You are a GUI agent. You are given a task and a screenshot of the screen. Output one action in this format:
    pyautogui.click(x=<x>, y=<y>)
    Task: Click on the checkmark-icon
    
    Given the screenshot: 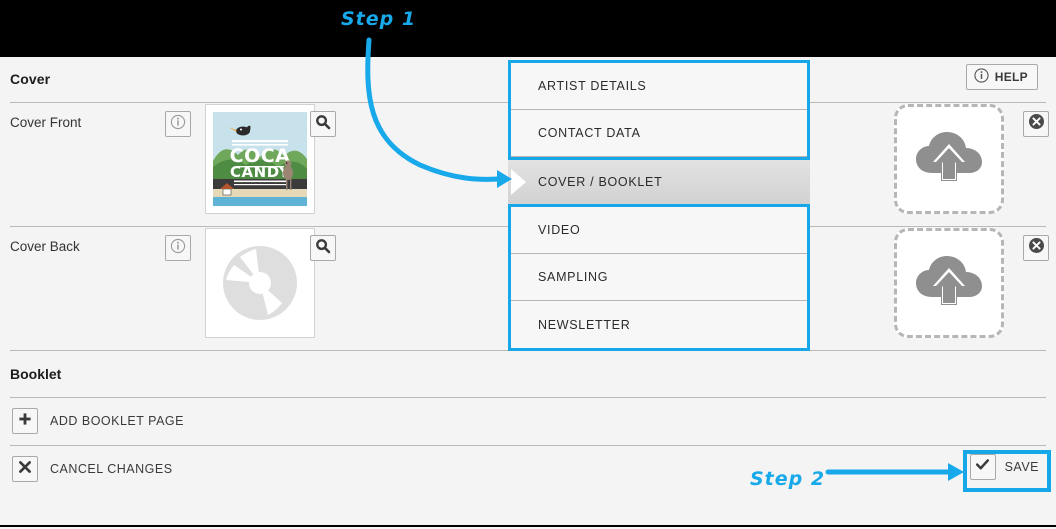 What is the action you would take?
    pyautogui.click(x=982, y=467)
    